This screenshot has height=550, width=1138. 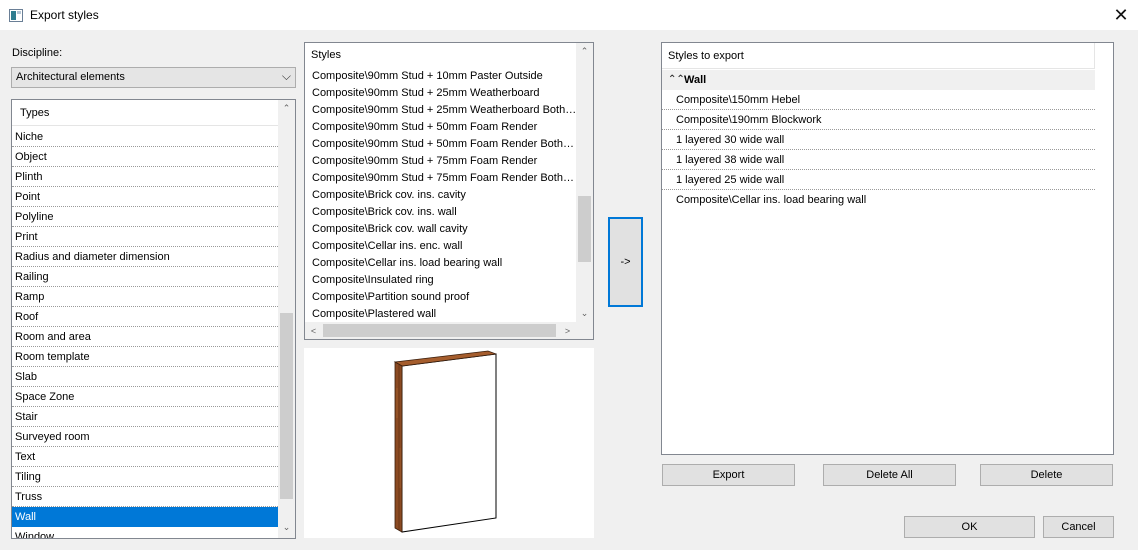 I want to click on collapse-icon: ⌃⌃, so click(x=676, y=80).